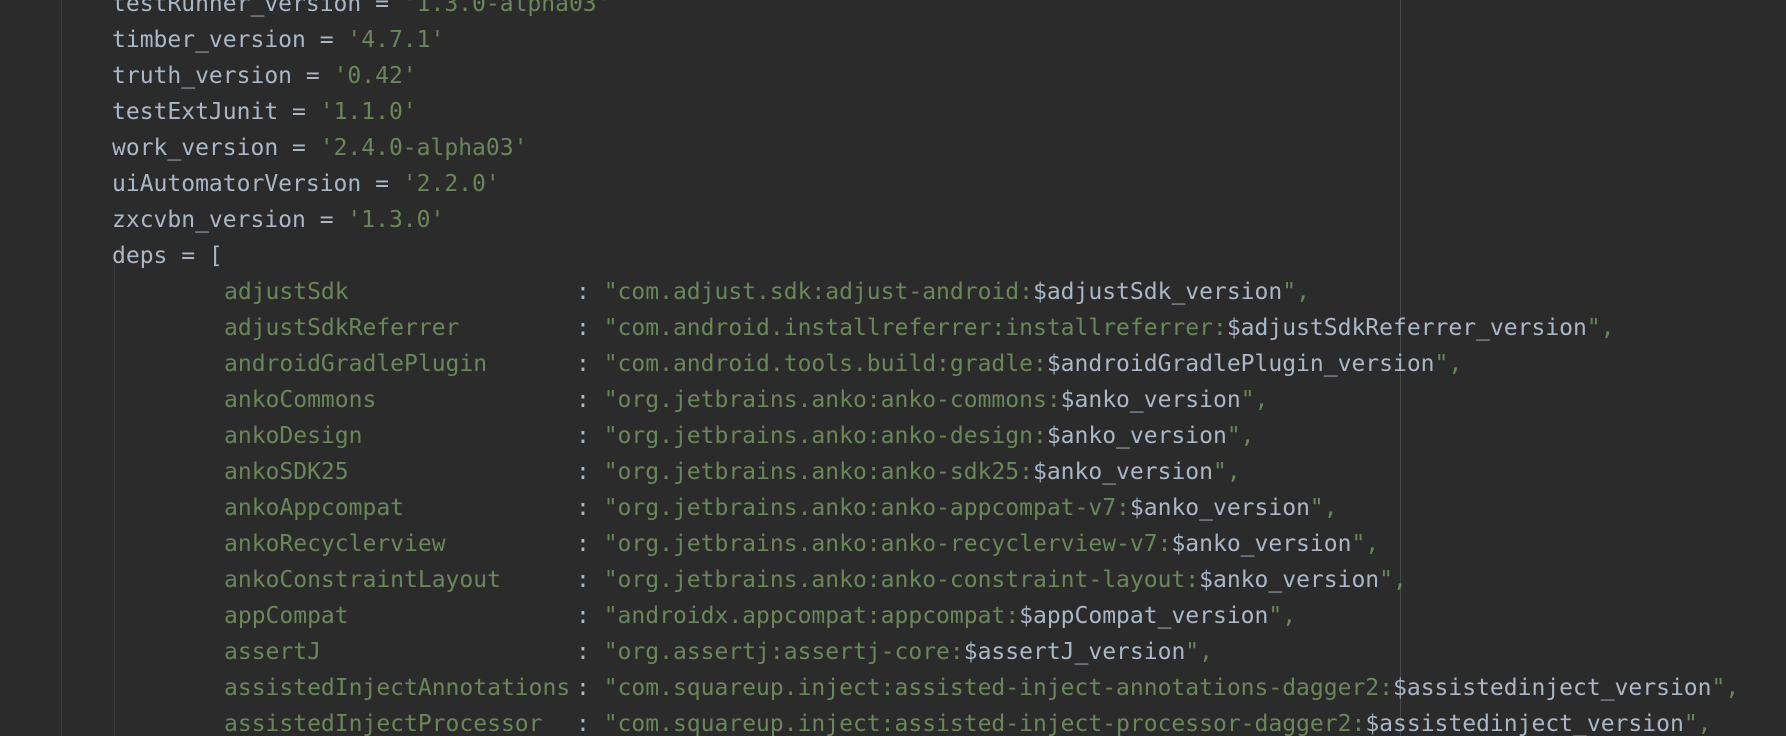 Image resolution: width=1786 pixels, height=736 pixels. Describe the element at coordinates (368, 112) in the screenshot. I see `string-literal: '1.1.0'` at that location.